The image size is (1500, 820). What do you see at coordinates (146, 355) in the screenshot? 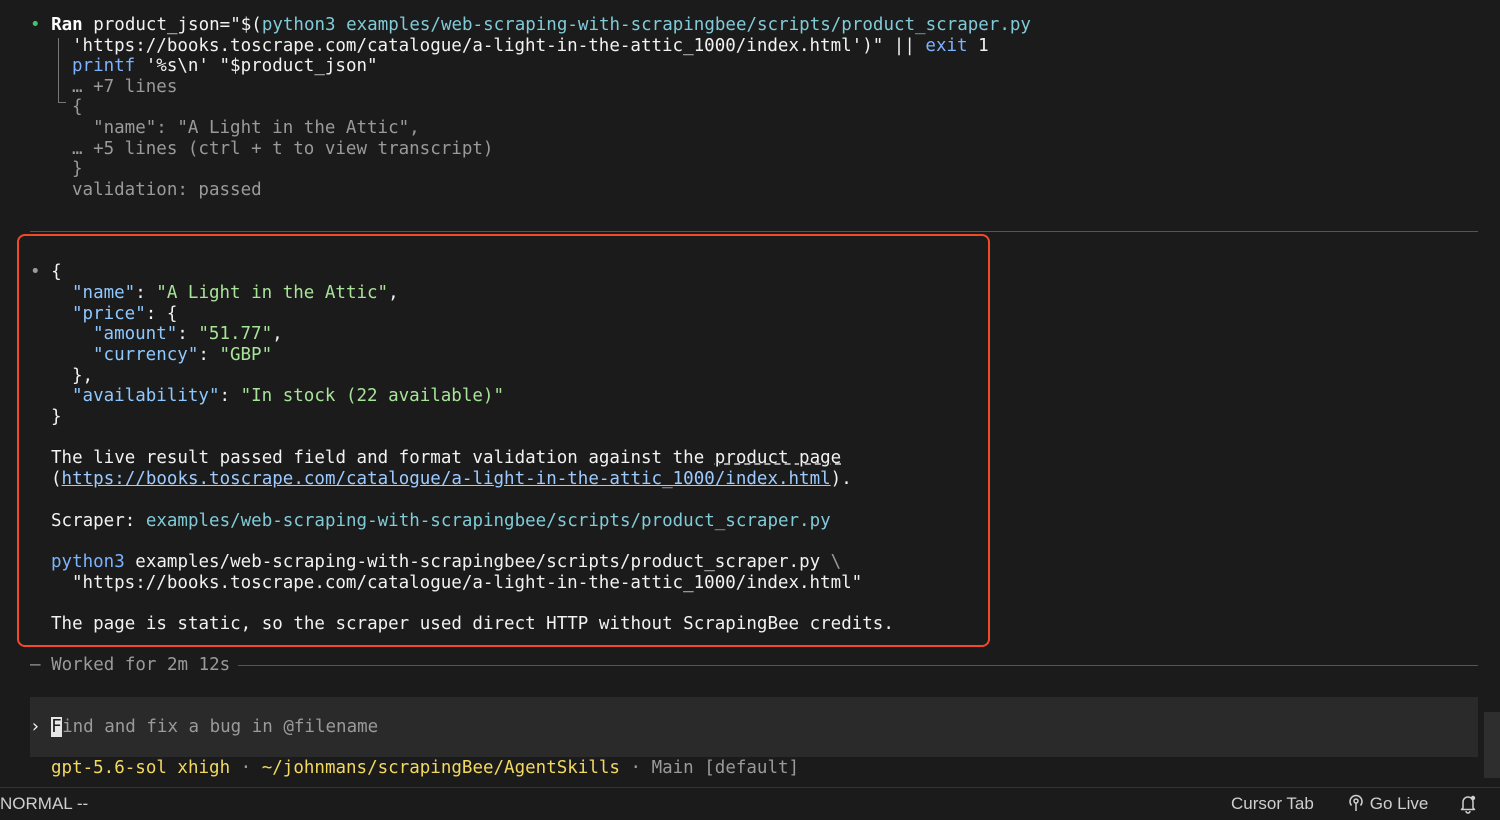
I see `json-key-currency: "currency"` at bounding box center [146, 355].